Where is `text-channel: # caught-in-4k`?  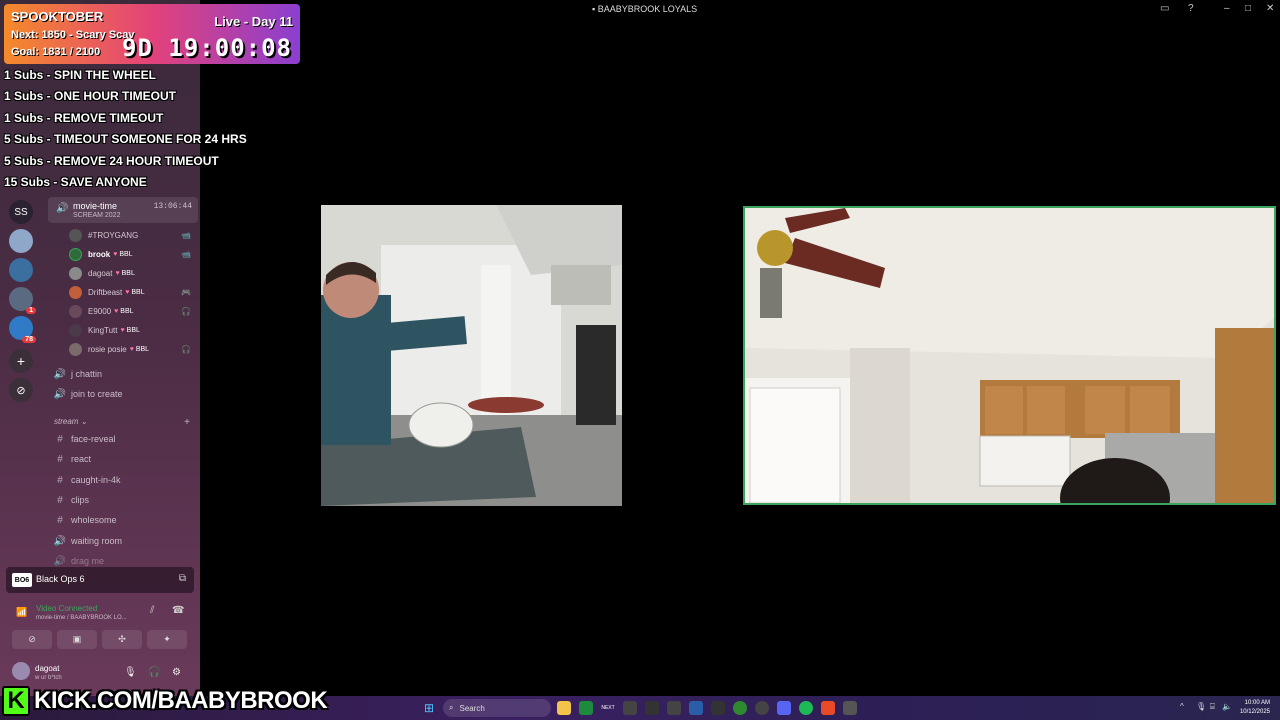 text-channel: # caught-in-4k is located at coordinates (125, 480).